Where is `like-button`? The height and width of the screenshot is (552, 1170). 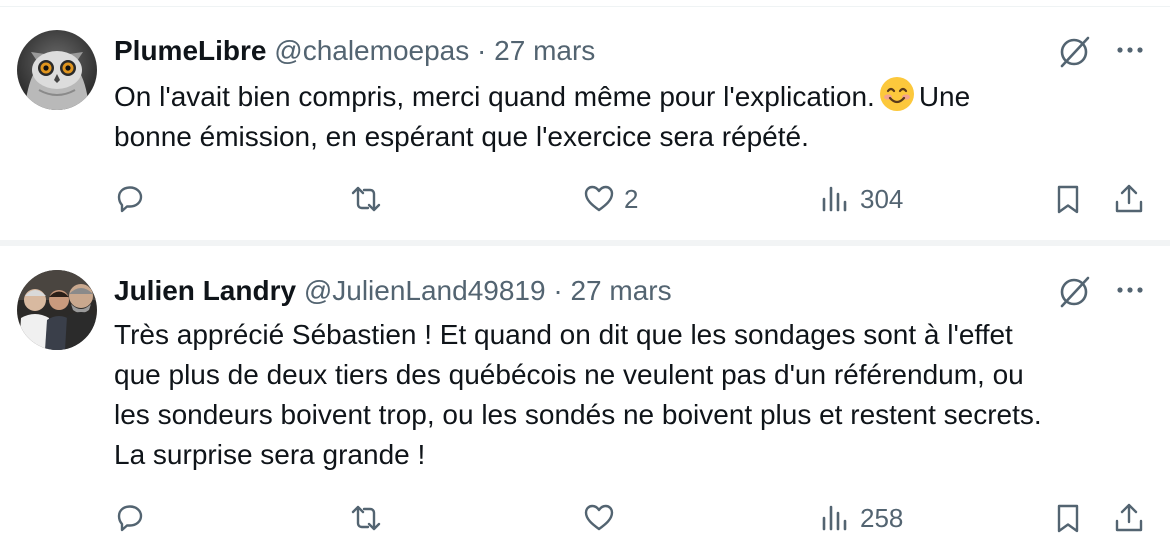
like-button is located at coordinates (603, 518).